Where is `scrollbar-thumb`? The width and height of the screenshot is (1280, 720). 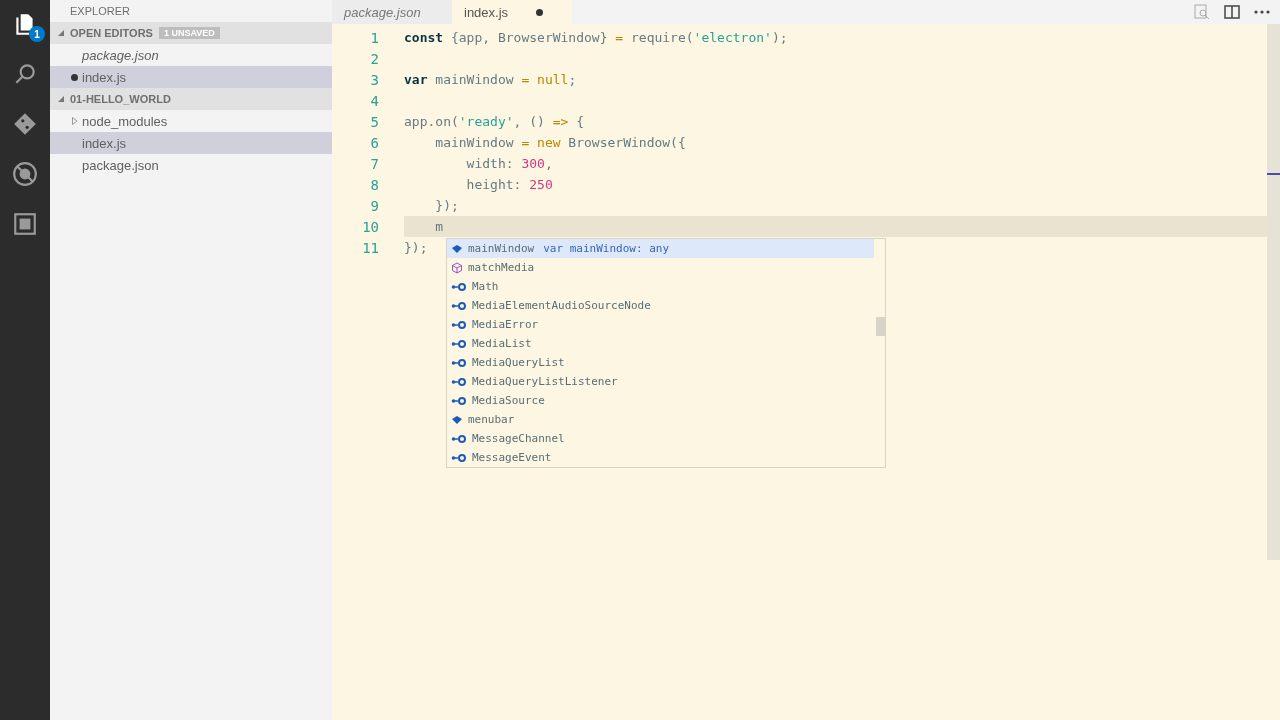 scrollbar-thumb is located at coordinates (880, 326).